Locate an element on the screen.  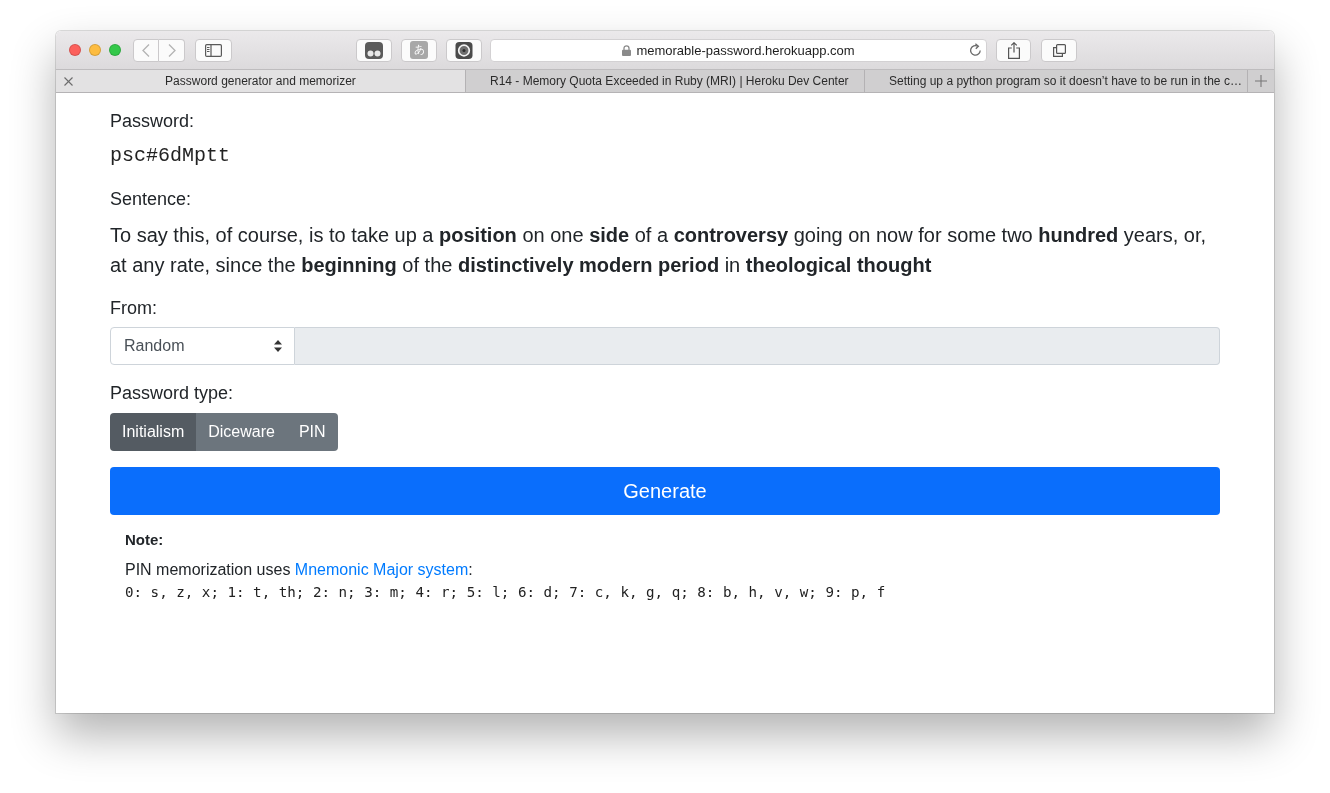
tab-overview-button is located at coordinates (1059, 50).